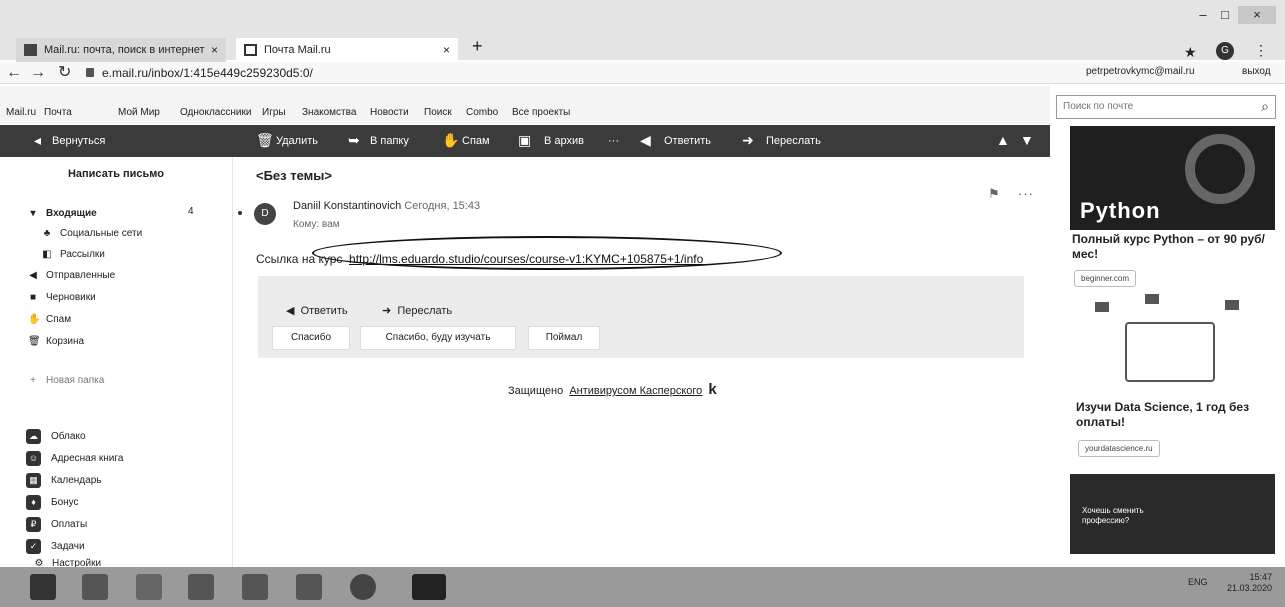  I want to click on delete-button: Удалить, so click(297, 141).